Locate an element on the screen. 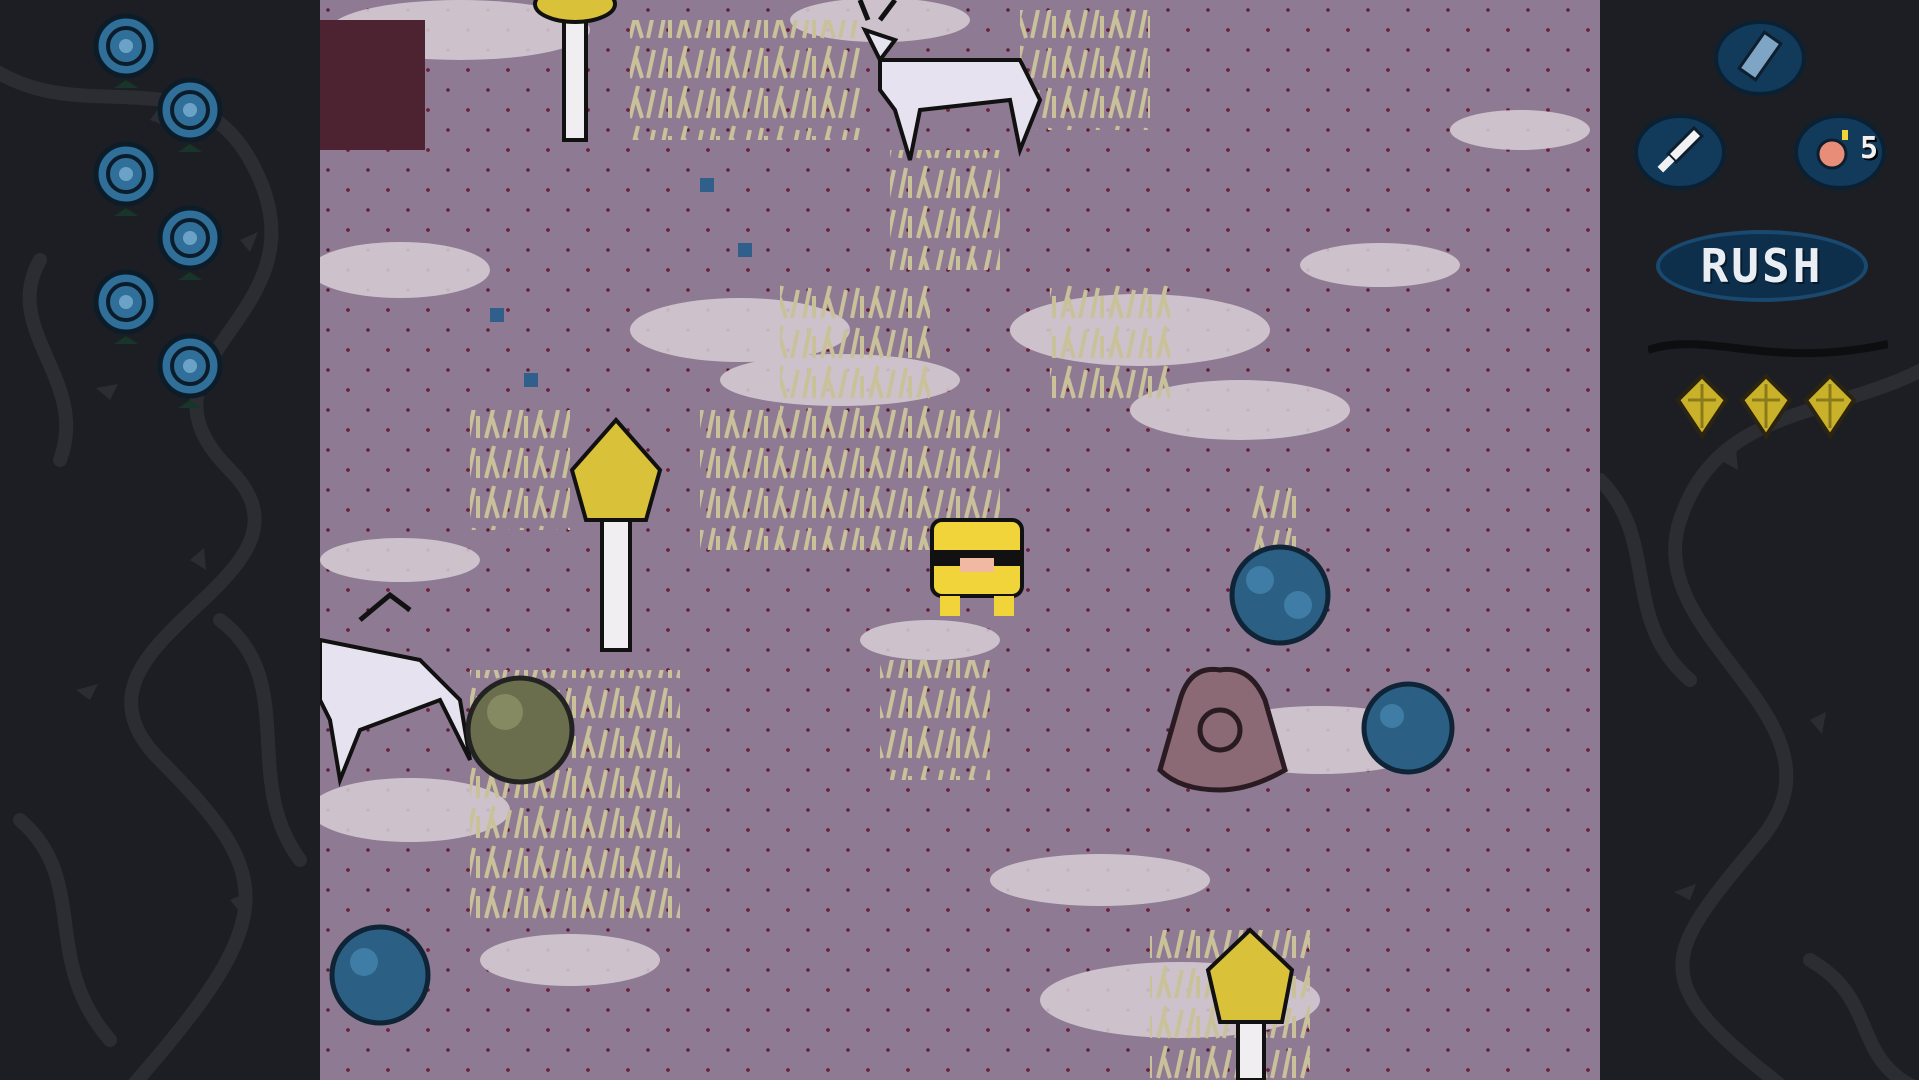  yellow-tree-icon is located at coordinates (616, 534).